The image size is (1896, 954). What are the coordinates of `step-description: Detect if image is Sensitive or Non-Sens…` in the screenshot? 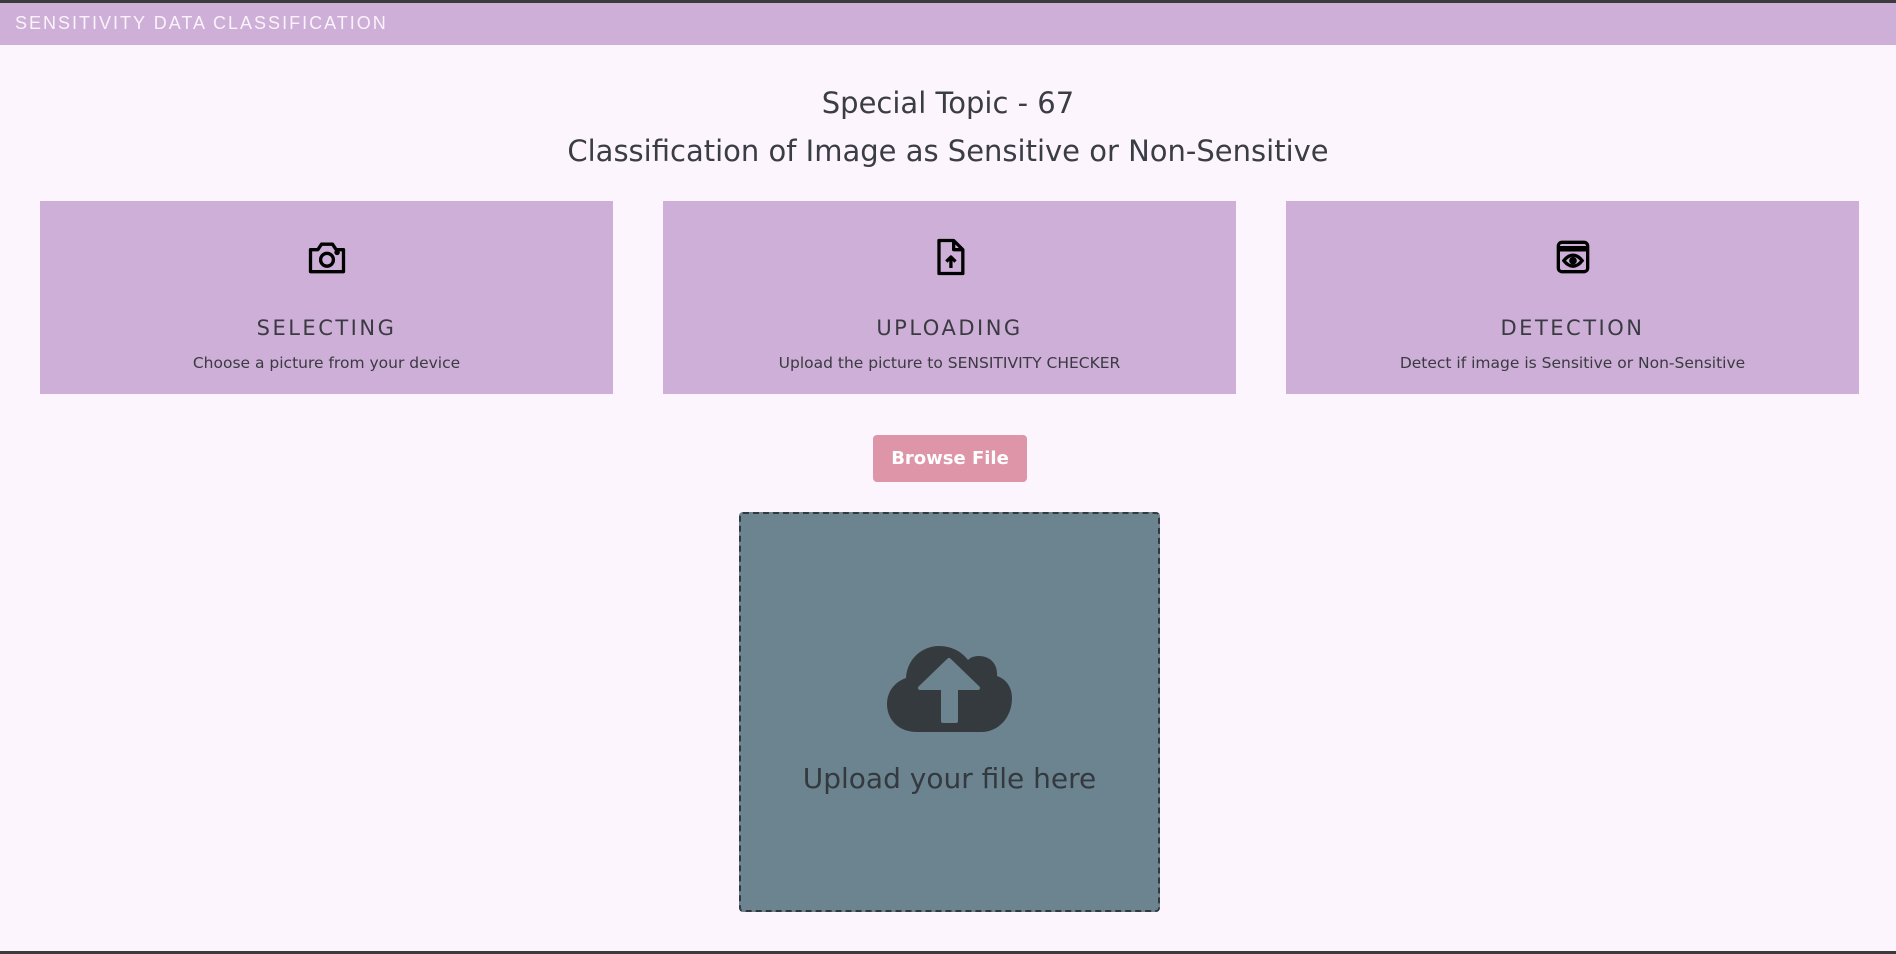 It's located at (1572, 363).